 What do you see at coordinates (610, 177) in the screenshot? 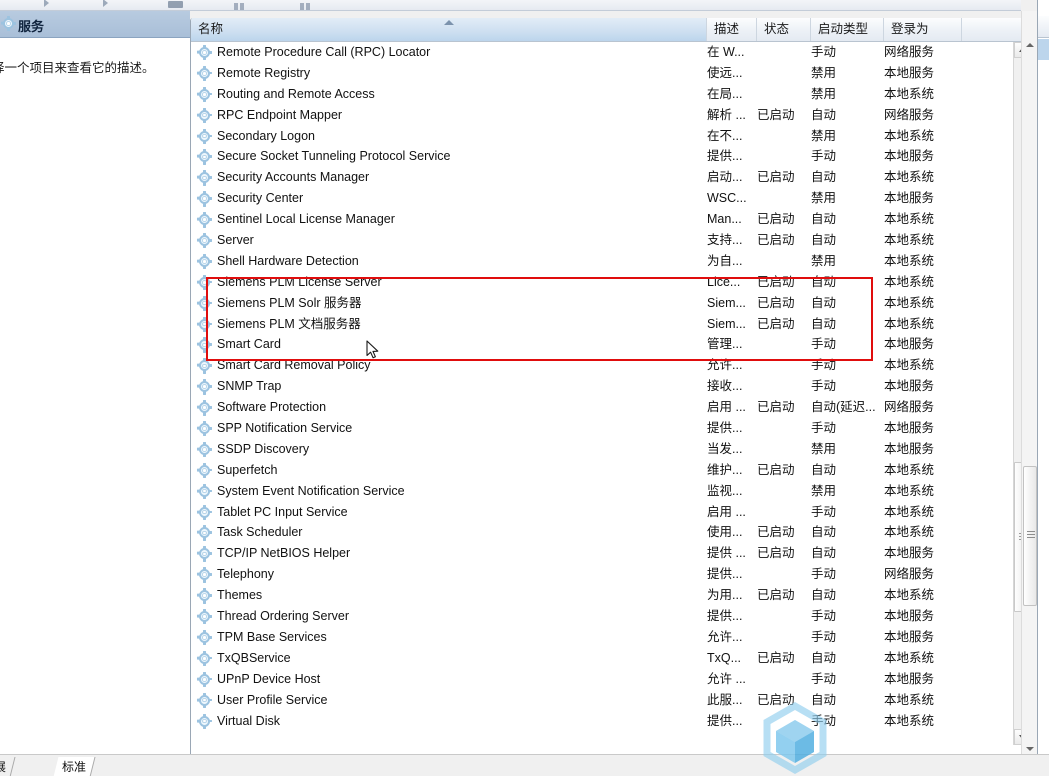
I see `table-row: Security Accounts Manager 启动... 已启动 自动 本地系统` at bounding box center [610, 177].